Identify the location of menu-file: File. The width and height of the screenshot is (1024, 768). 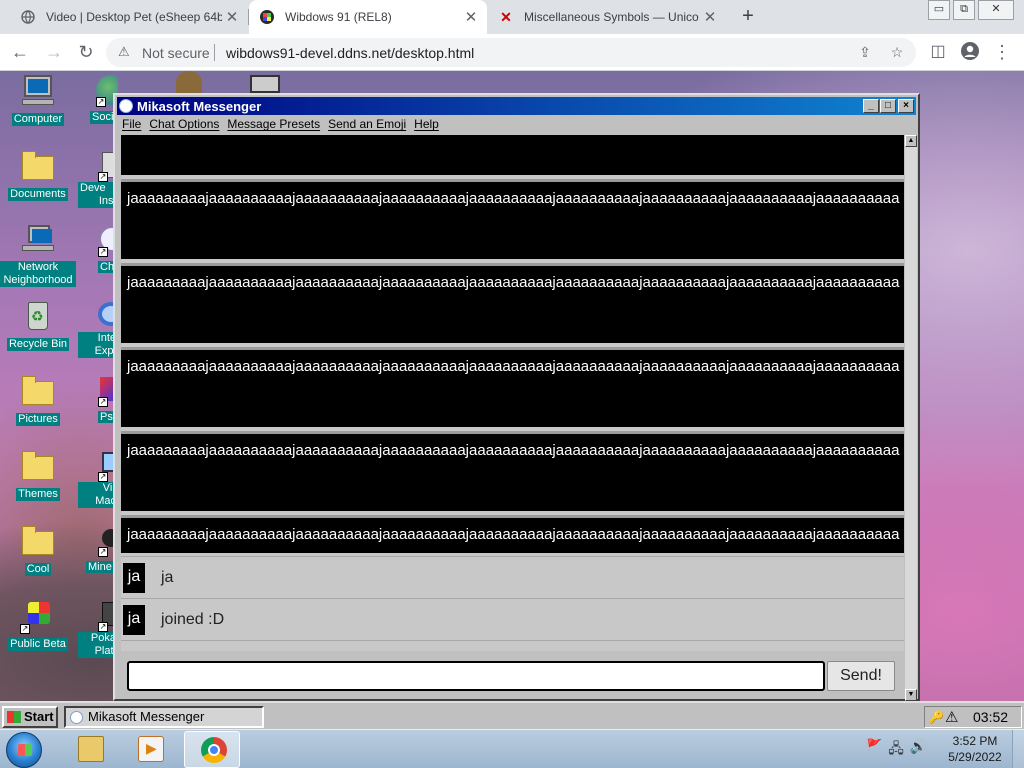
(131, 126).